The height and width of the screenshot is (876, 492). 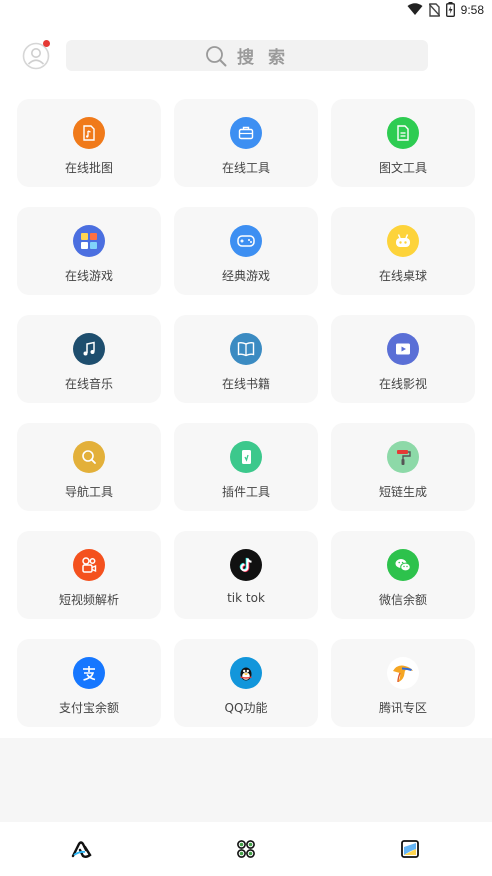 I want to click on magnifier-icon, so click(x=89, y=457).